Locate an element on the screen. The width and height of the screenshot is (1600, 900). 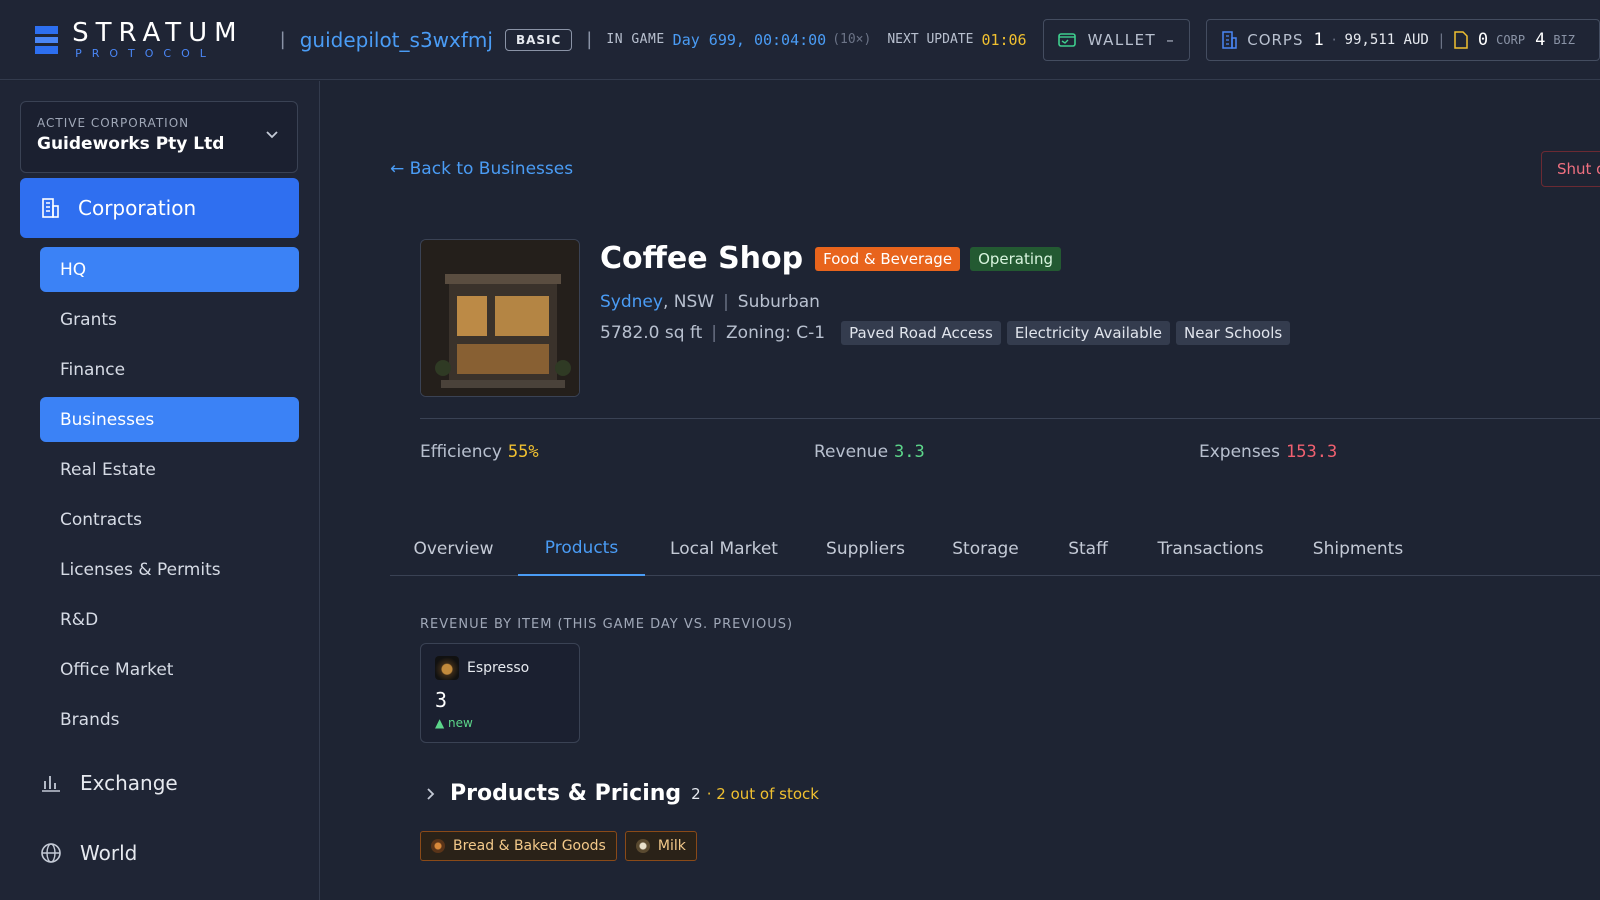
logo-main-text: STRATUM is located at coordinates (158, 32).